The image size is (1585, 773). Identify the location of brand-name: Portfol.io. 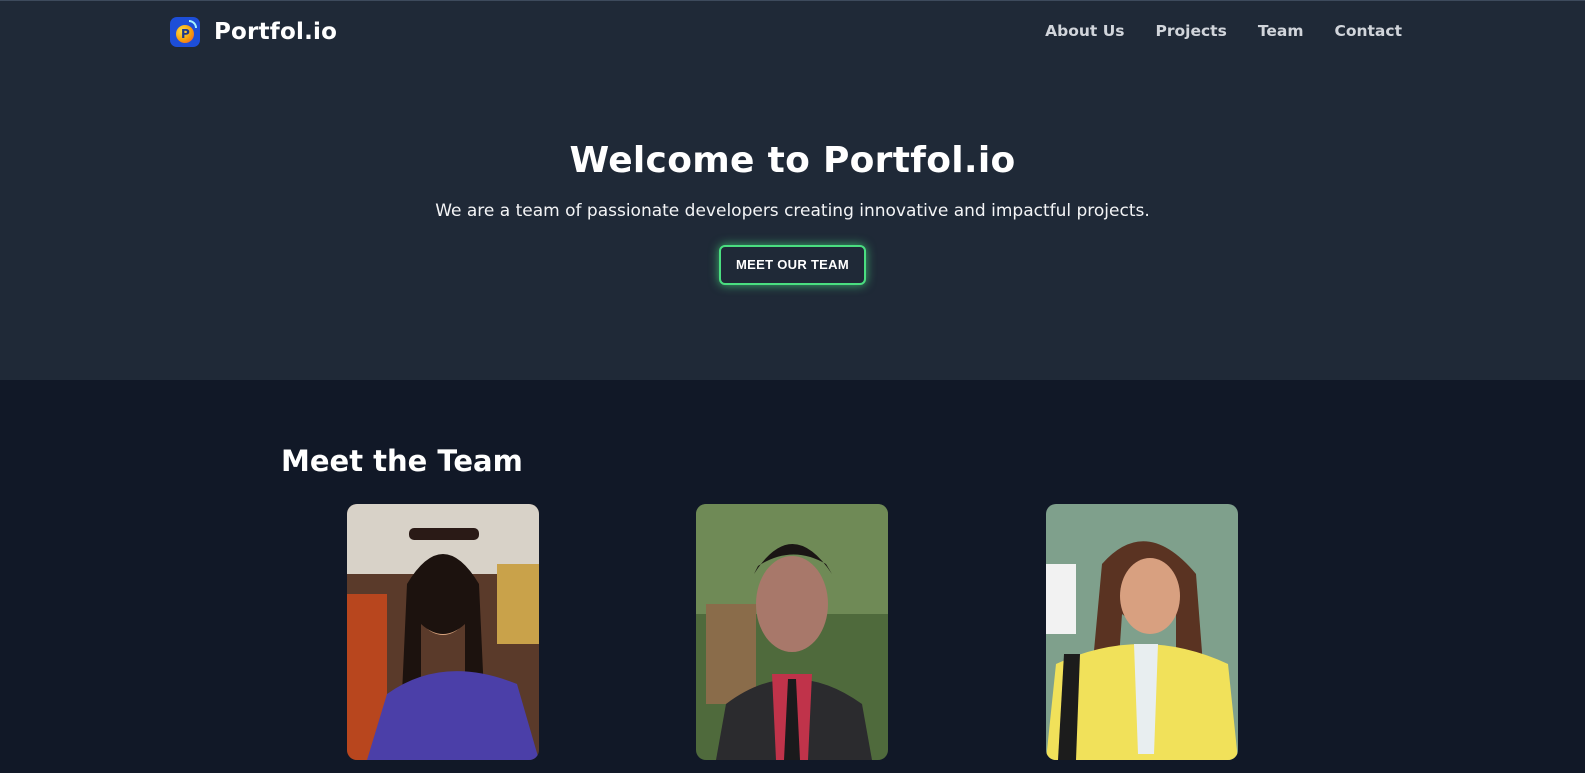
(275, 32).